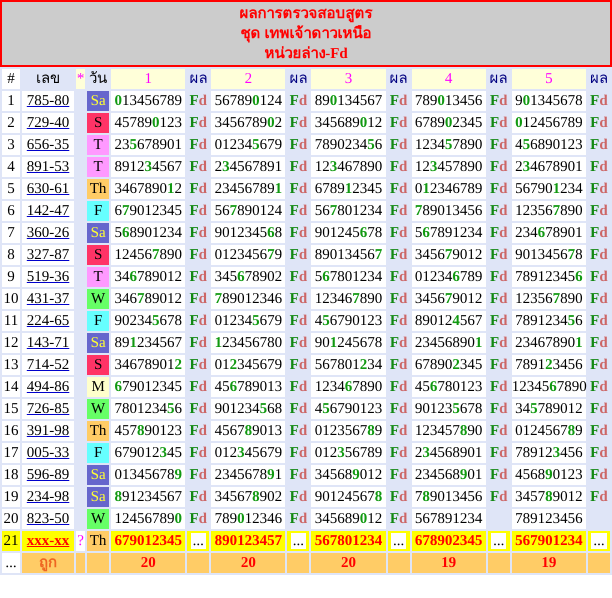  I want to click on number-link: 005-33, so click(48, 453).